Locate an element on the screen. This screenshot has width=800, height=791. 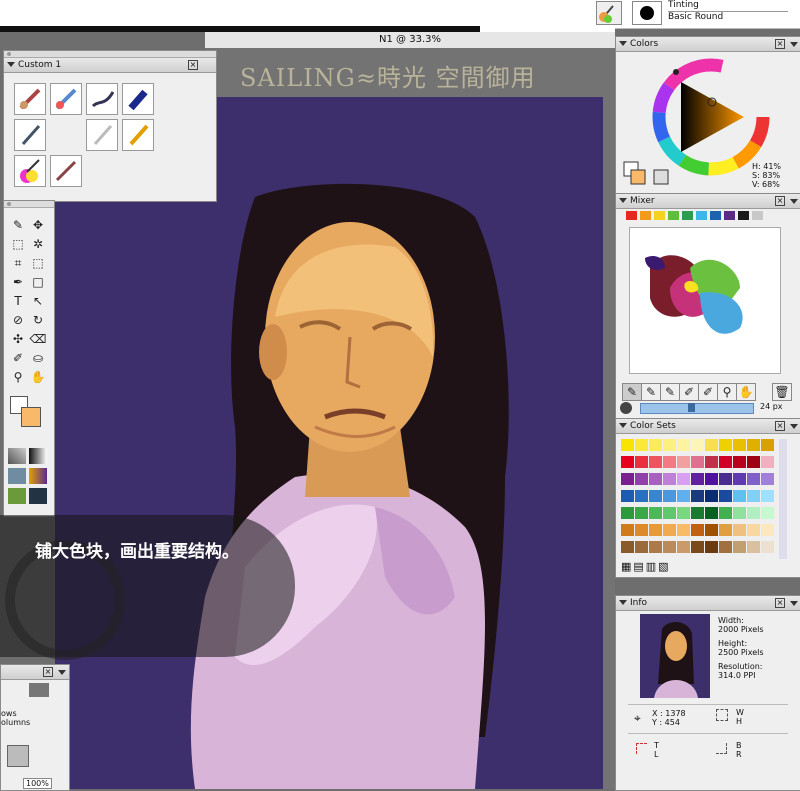
main-color-swatch is located at coordinates (31, 417).